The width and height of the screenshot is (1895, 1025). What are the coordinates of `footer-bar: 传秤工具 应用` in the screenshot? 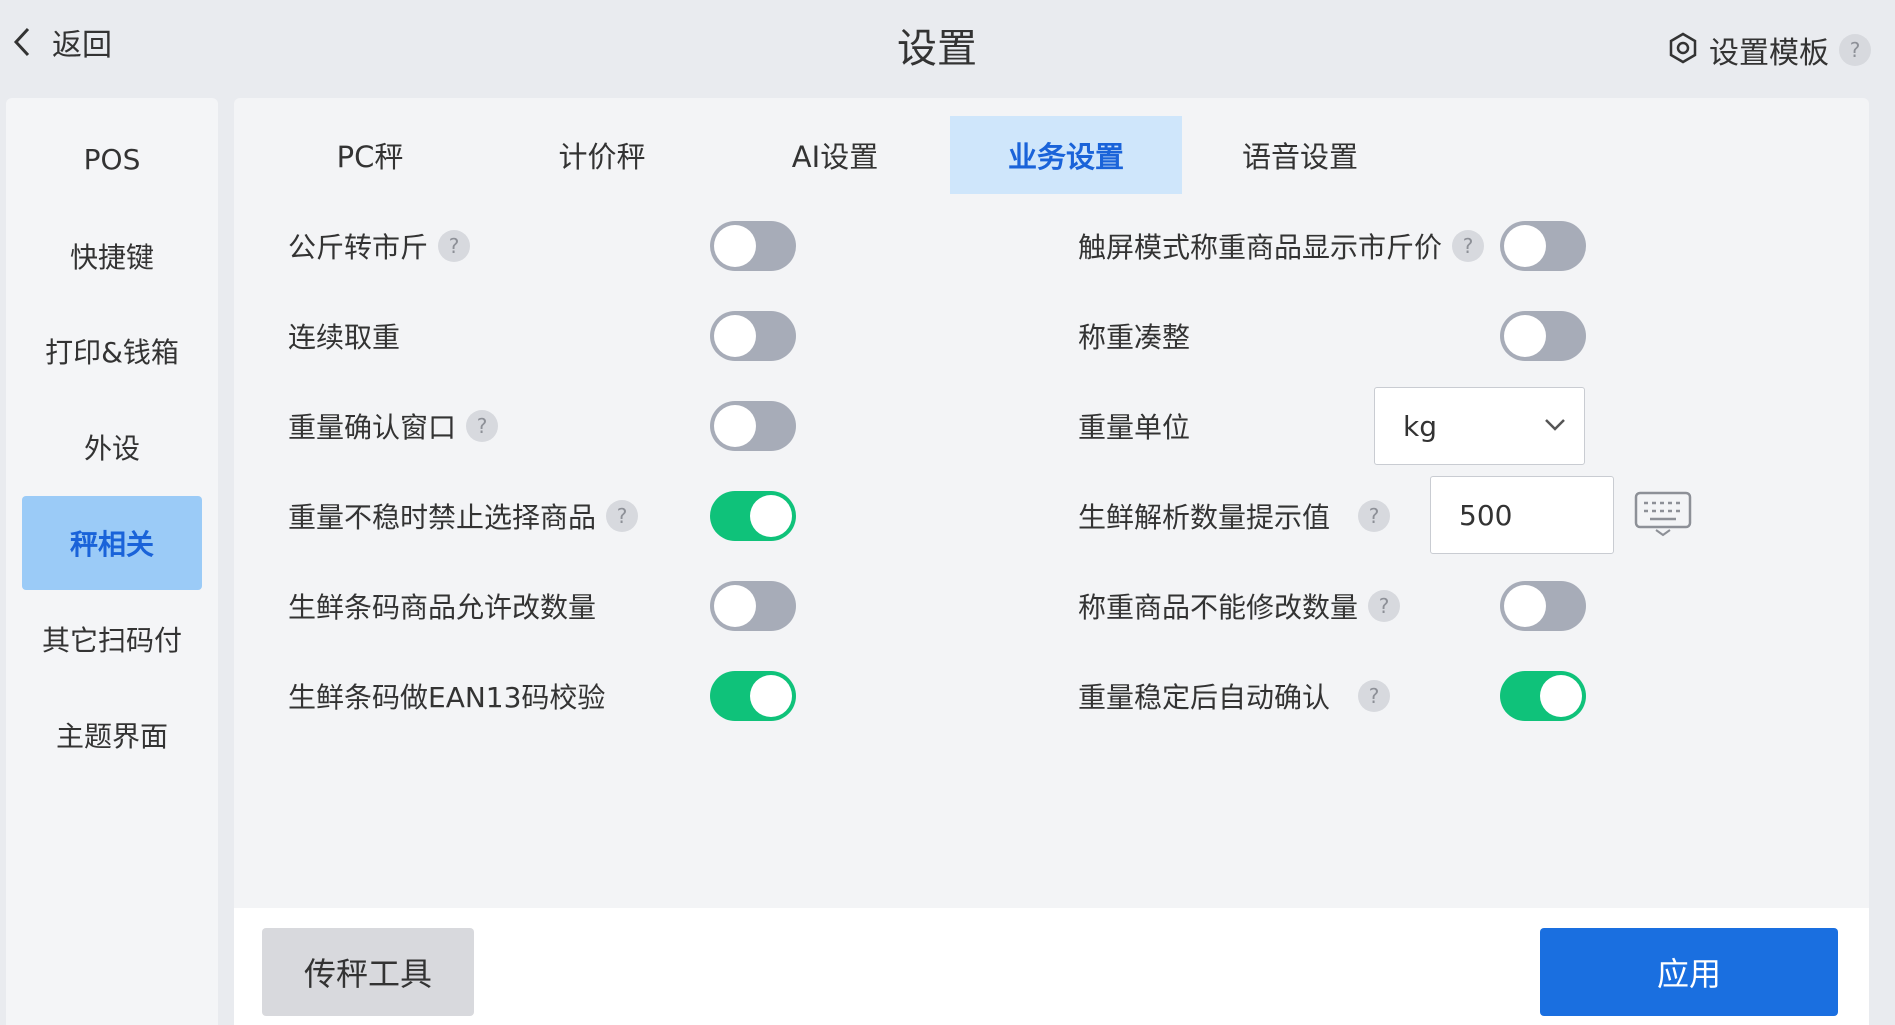 It's located at (1051, 966).